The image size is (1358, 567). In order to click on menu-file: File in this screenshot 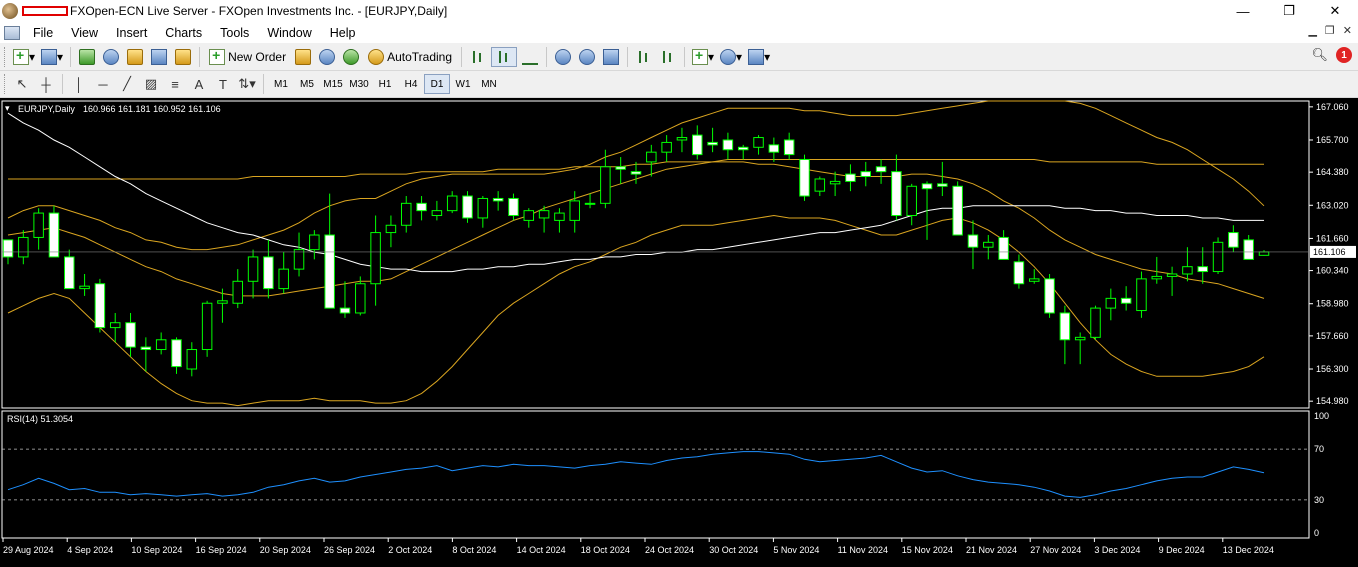, I will do `click(43, 33)`.